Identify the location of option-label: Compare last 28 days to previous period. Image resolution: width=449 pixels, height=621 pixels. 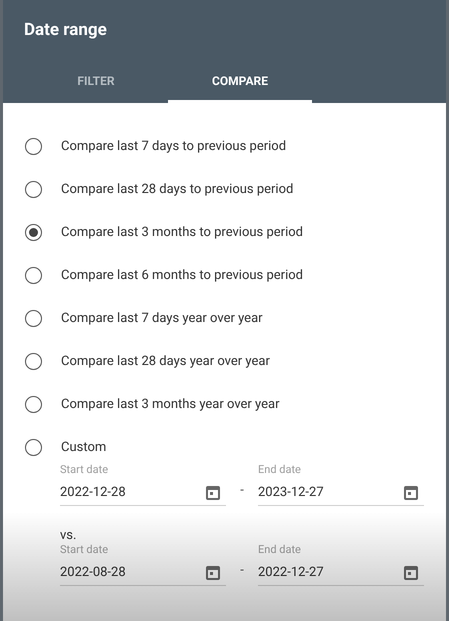
(177, 190).